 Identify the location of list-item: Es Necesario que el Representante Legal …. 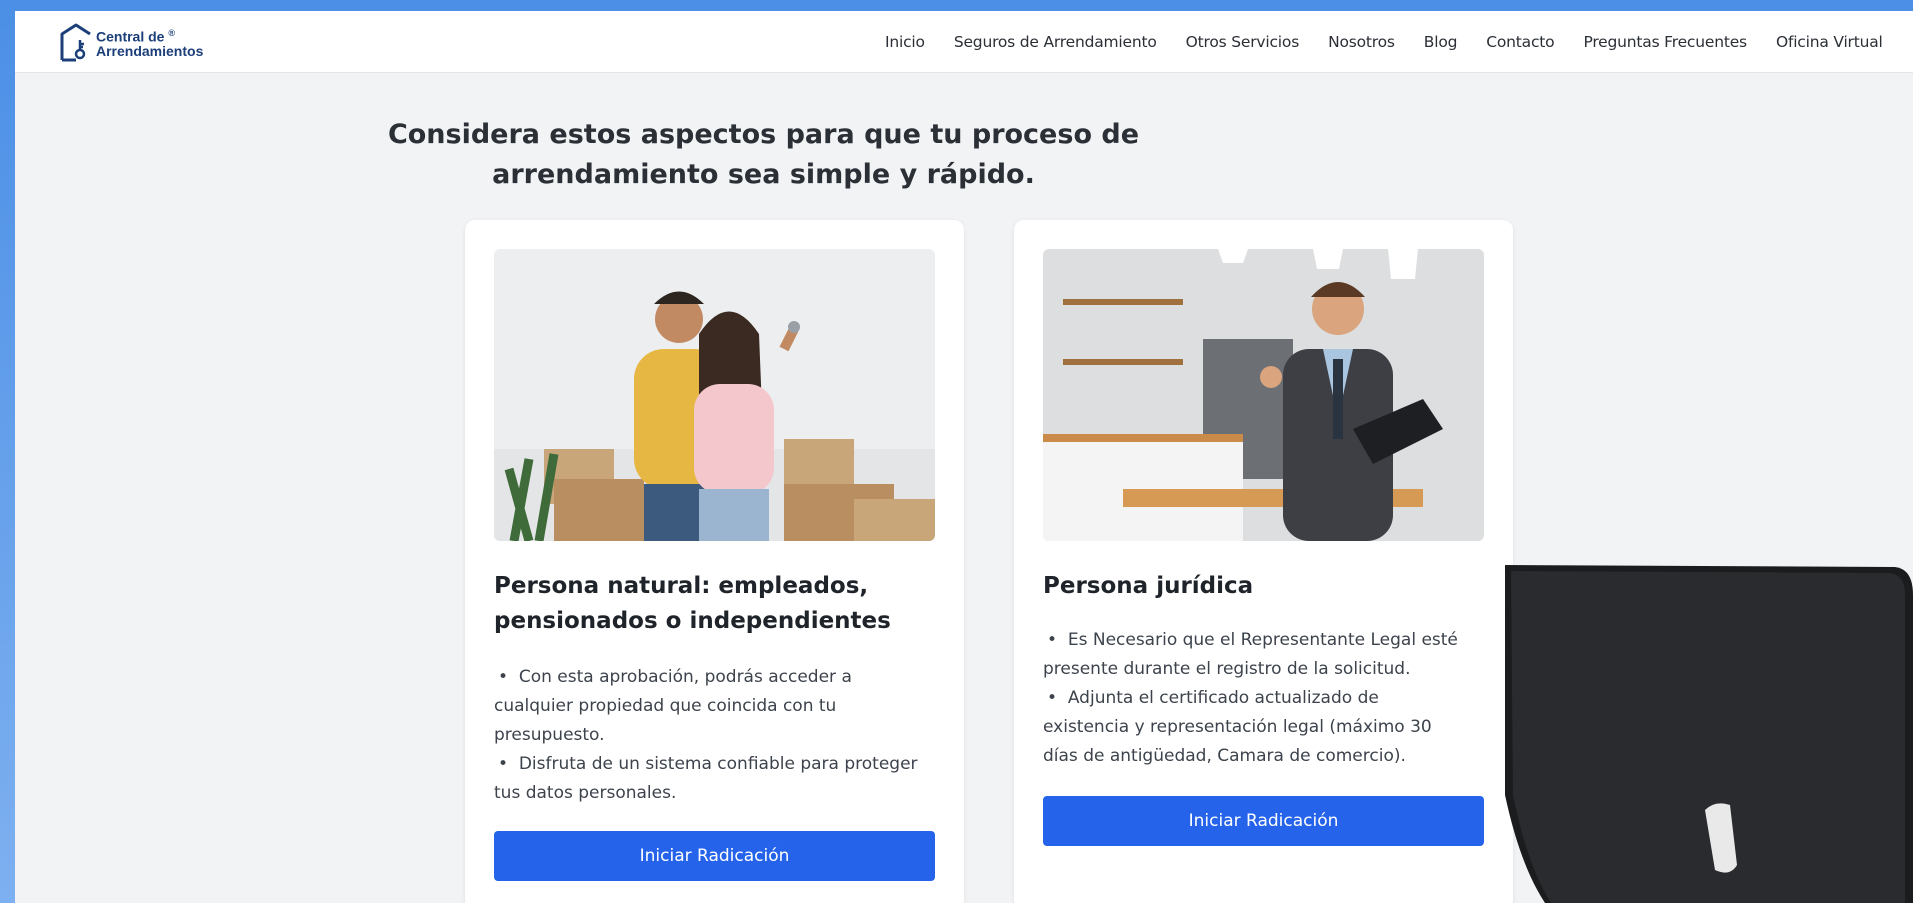
(1265, 640).